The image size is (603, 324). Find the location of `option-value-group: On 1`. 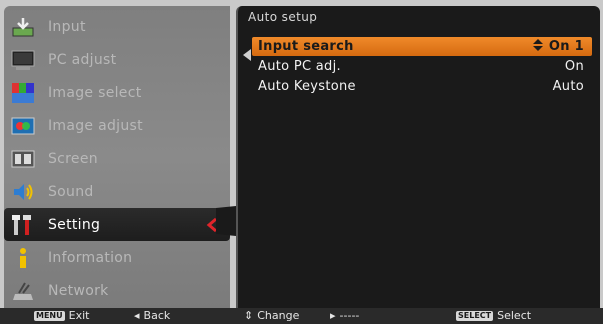

option-value-group: On 1 is located at coordinates (562, 46).